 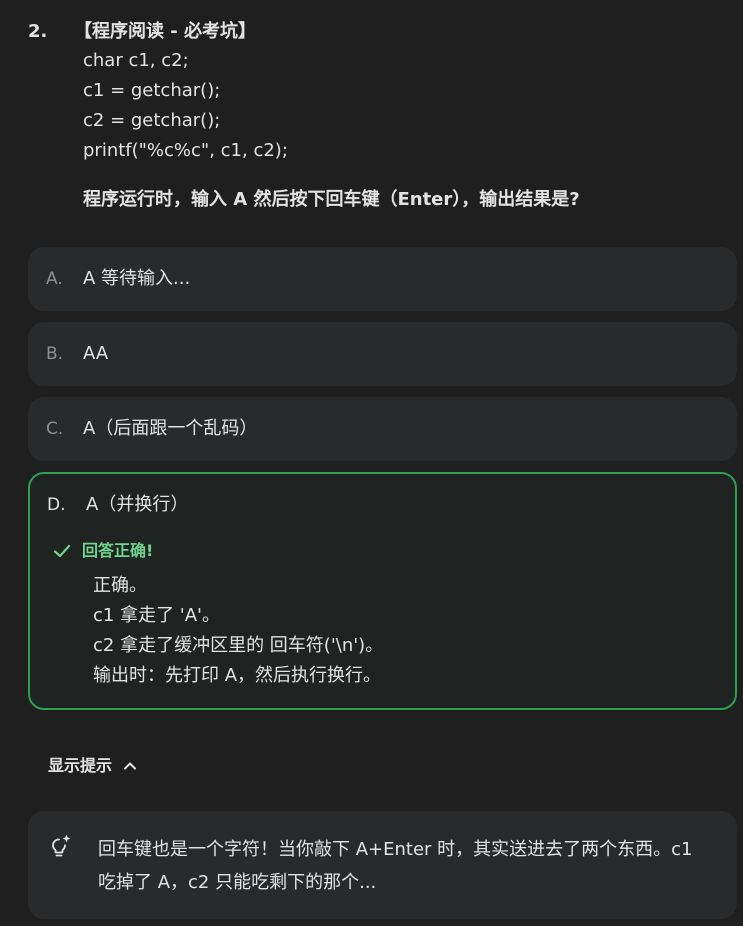 I want to click on chevron-up-icon, so click(x=130, y=766).